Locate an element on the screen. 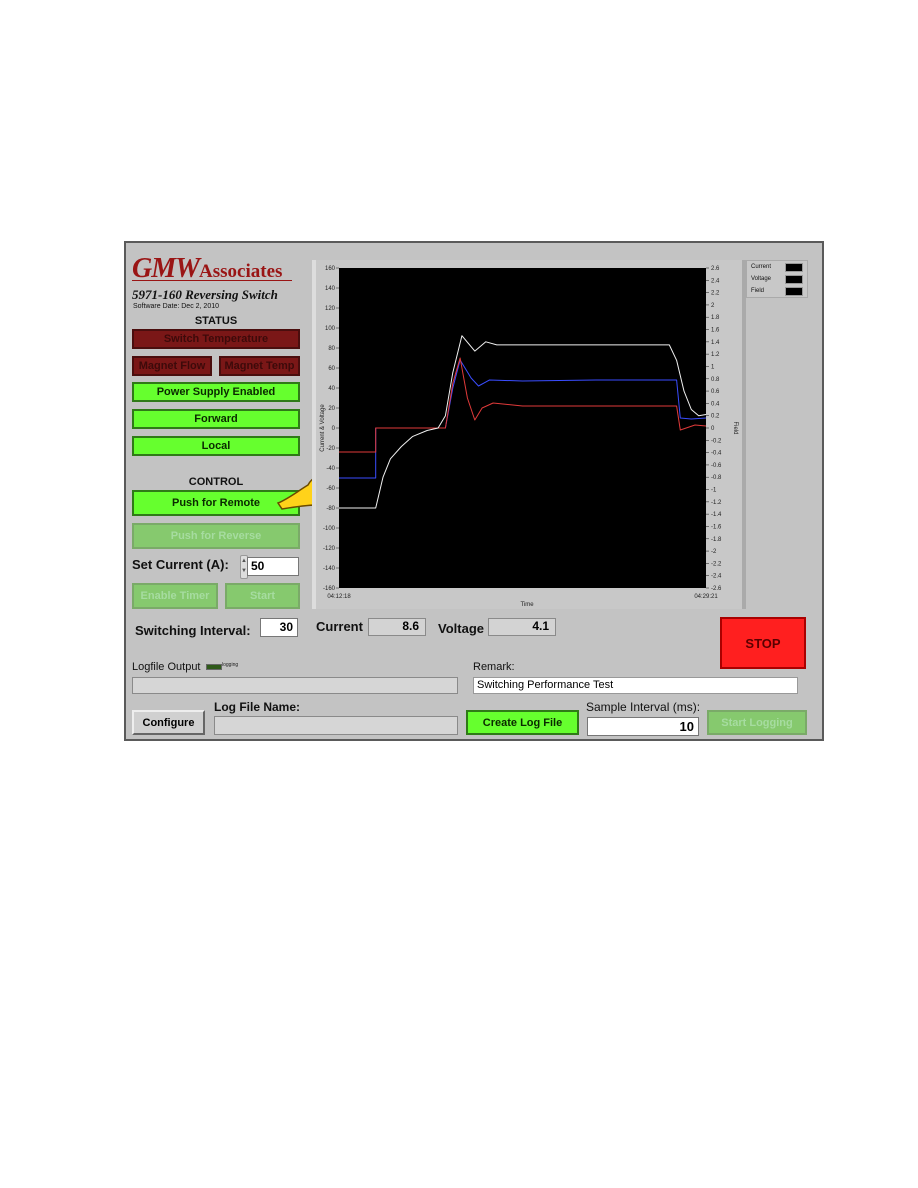 This screenshot has height=1188, width=918. y2-tick-label: 1.4 is located at coordinates (715, 343).